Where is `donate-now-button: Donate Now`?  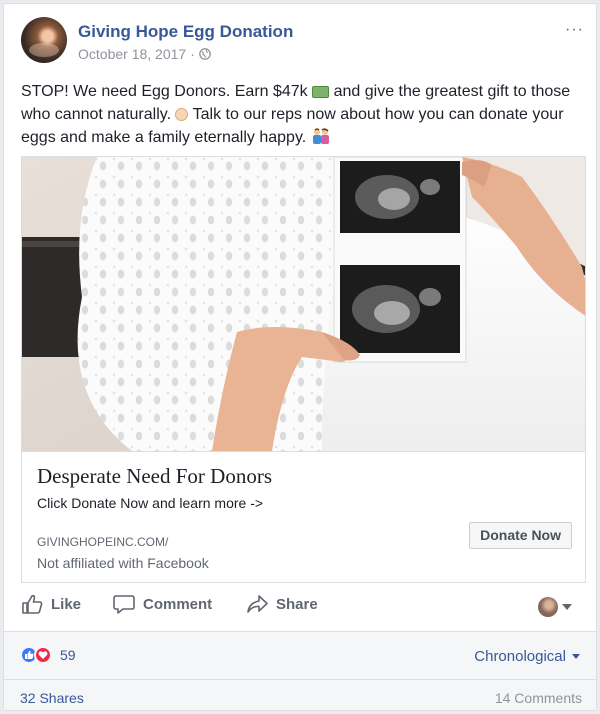
donate-now-button: Donate Now is located at coordinates (520, 535).